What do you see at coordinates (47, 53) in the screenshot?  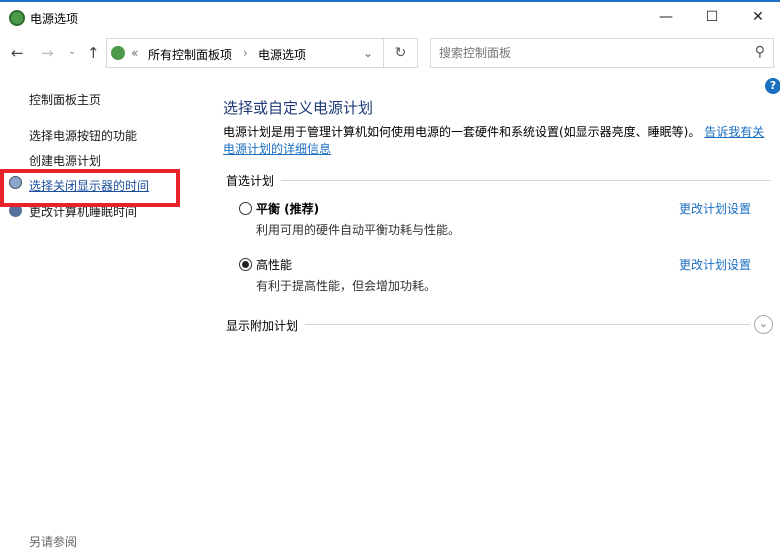 I see `forward-button: →` at bounding box center [47, 53].